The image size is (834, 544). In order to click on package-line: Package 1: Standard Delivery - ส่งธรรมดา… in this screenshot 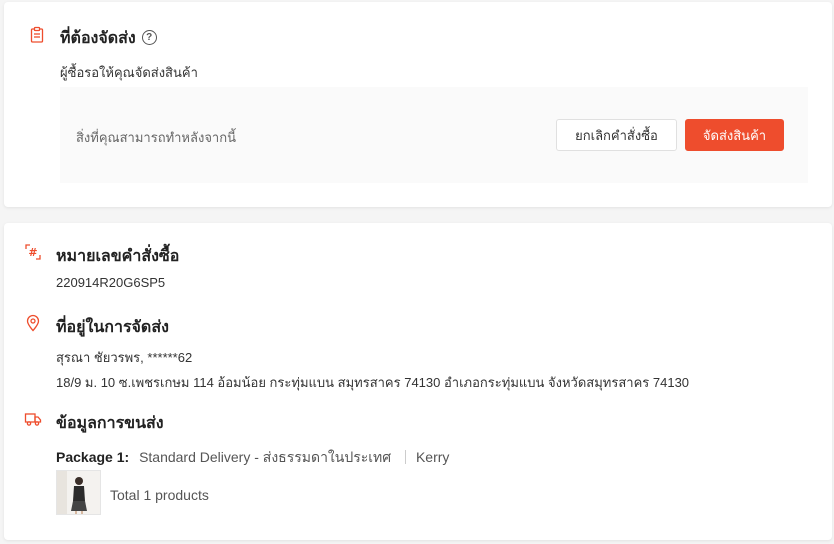, I will do `click(252, 458)`.